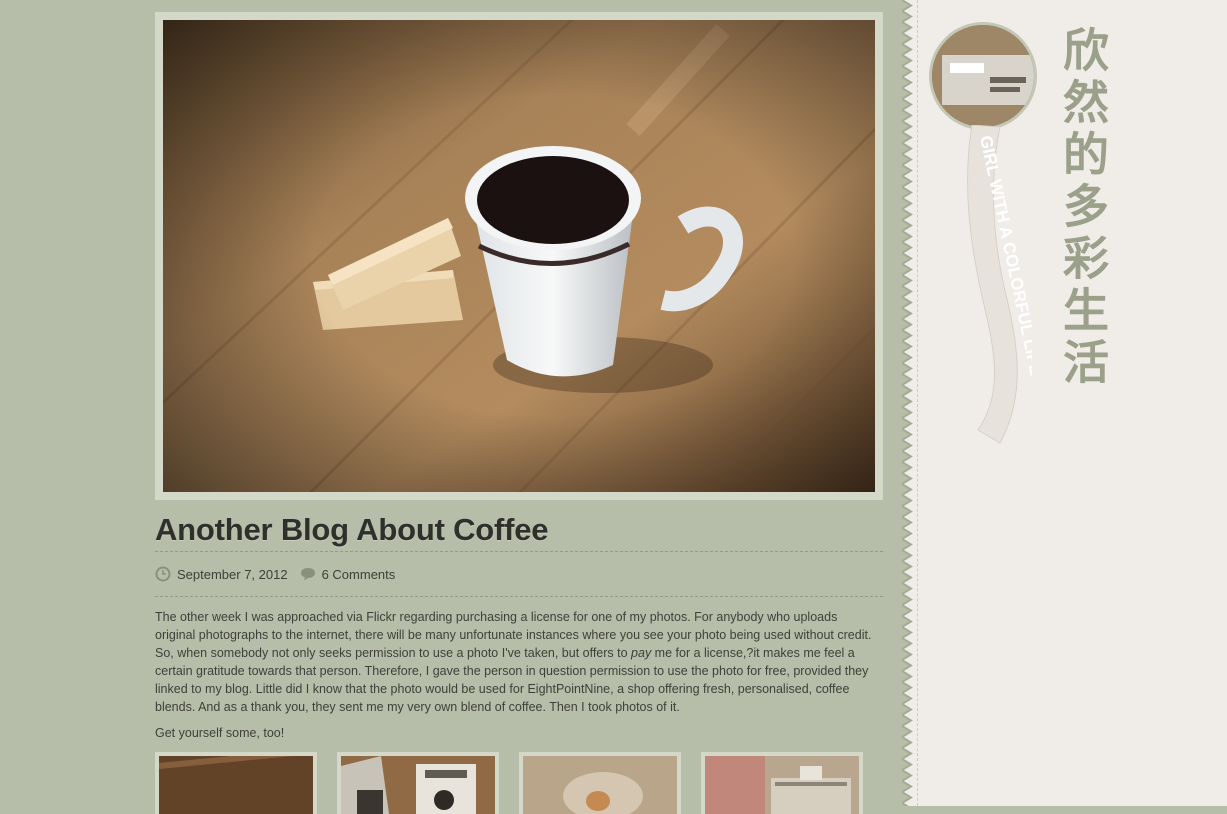  Describe the element at coordinates (917, 403) in the screenshot. I see `sidebar-stitch-line` at that location.